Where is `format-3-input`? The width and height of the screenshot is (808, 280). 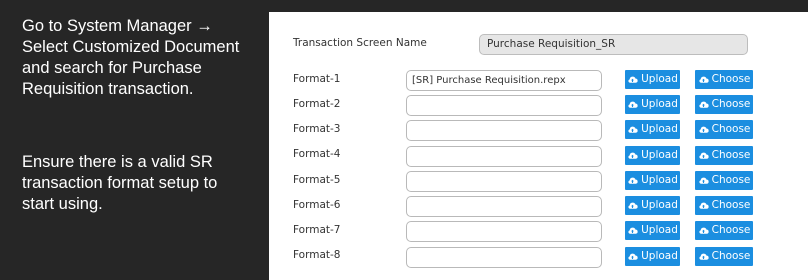
format-3-input is located at coordinates (504, 130).